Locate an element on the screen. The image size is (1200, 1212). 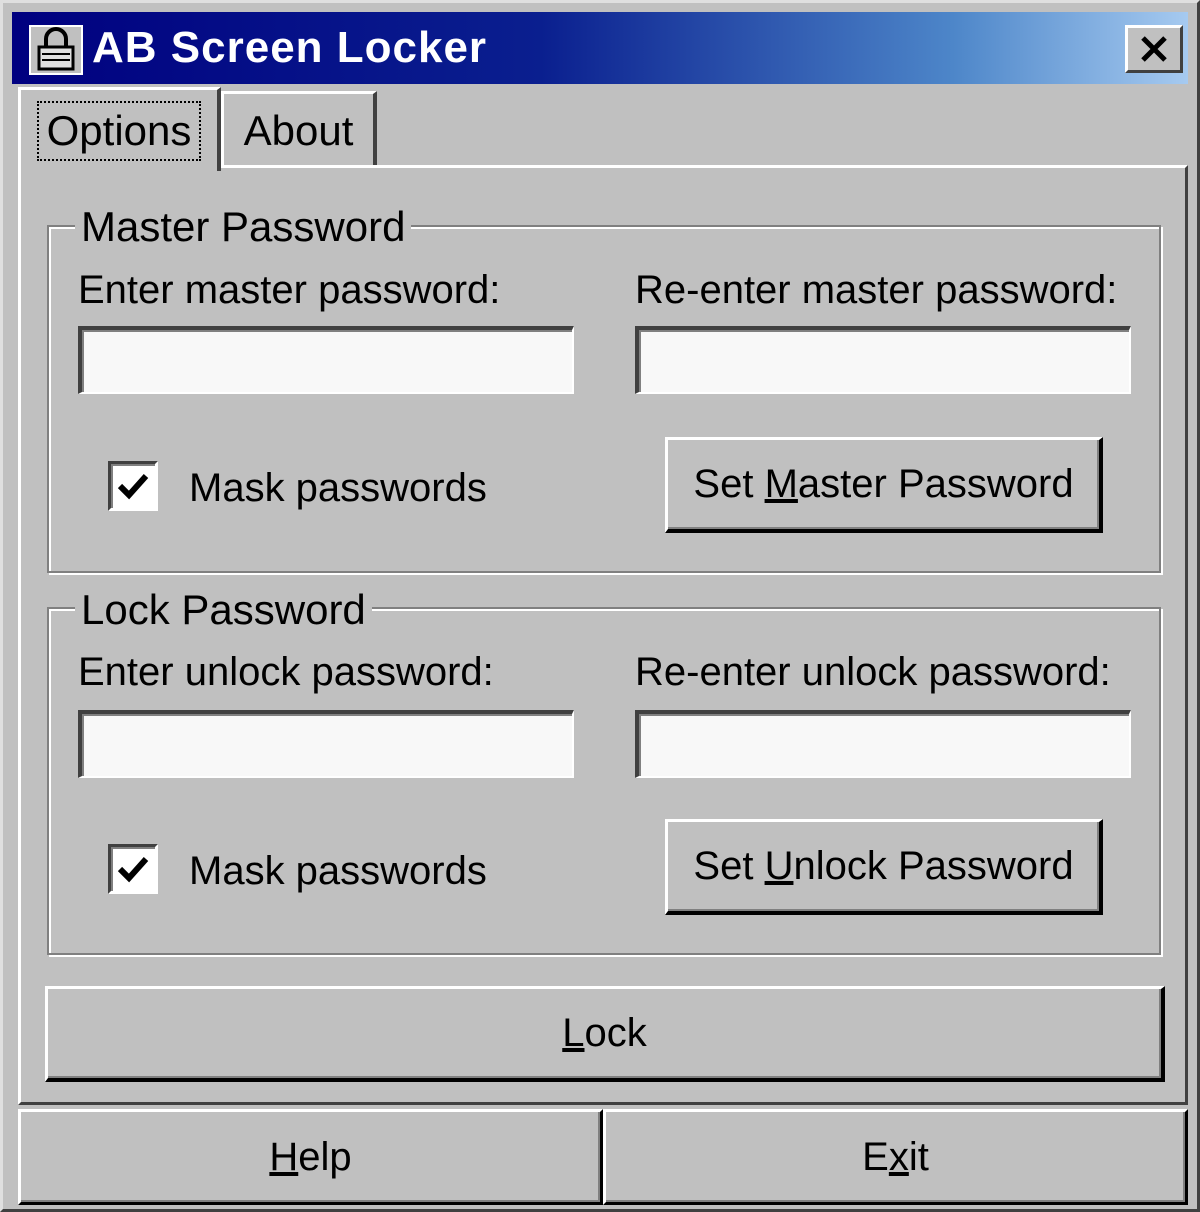
exit-button-text: Exit is located at coordinates (895, 1156).